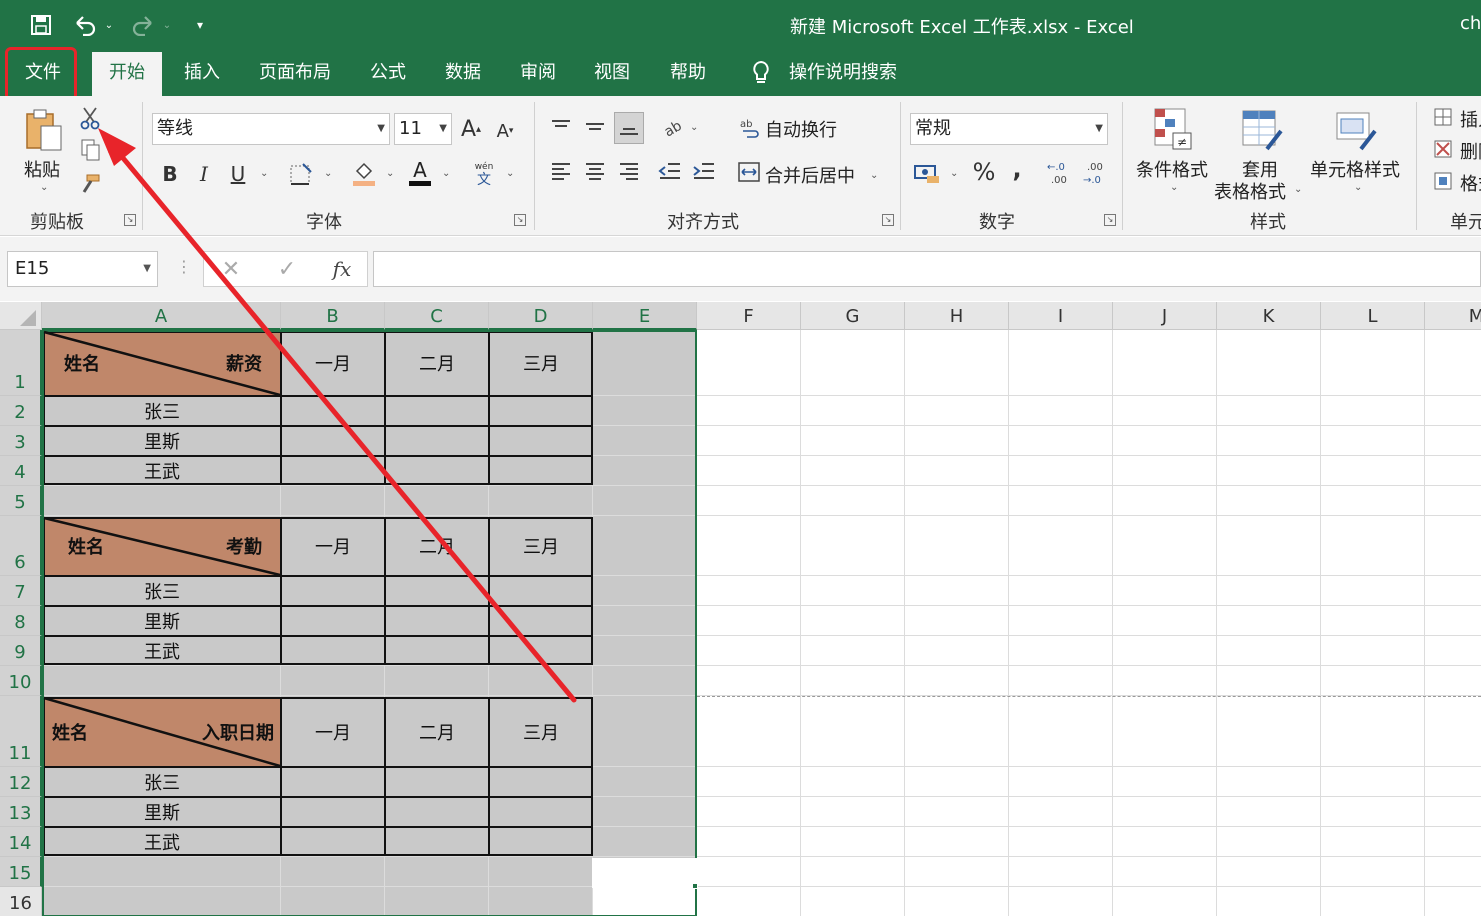 The height and width of the screenshot is (916, 1481). What do you see at coordinates (694, 127) in the screenshot?
I see `orientation-dropdown-icon: ⌄` at bounding box center [694, 127].